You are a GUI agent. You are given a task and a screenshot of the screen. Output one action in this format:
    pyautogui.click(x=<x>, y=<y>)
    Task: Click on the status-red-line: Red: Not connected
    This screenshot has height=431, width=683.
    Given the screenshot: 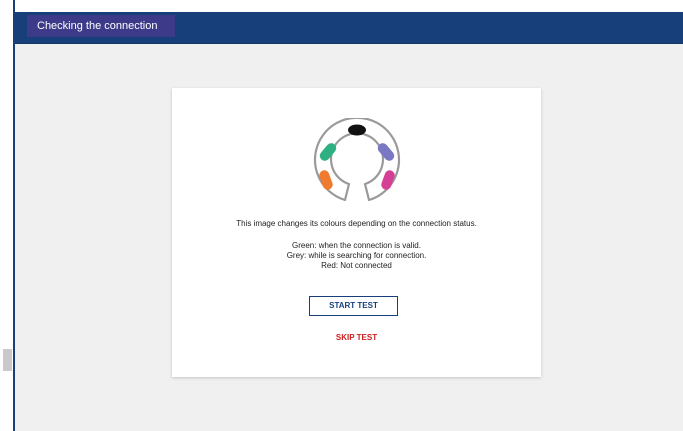 What is the action you would take?
    pyautogui.click(x=356, y=265)
    